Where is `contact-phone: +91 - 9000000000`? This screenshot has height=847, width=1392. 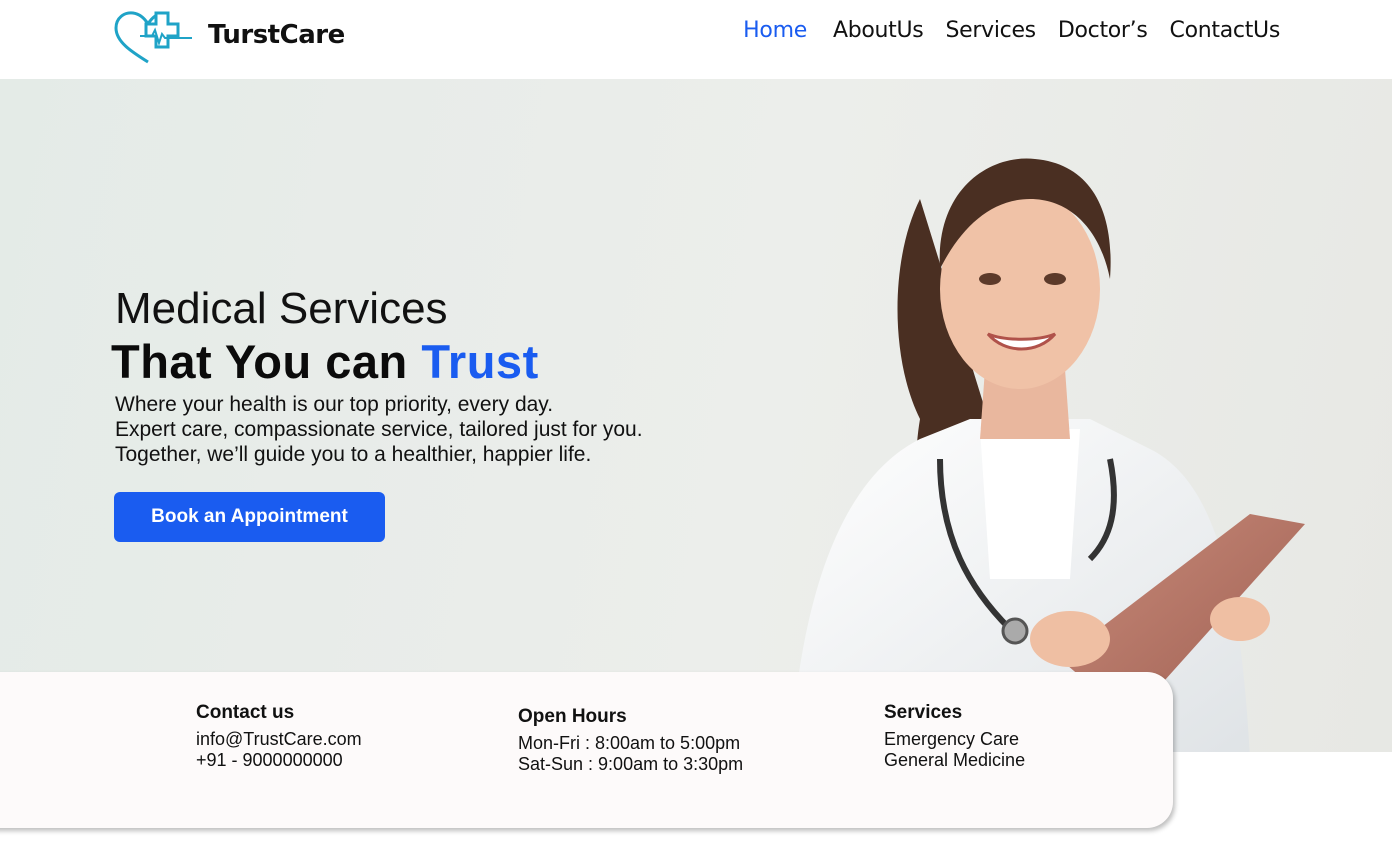 contact-phone: +91 - 9000000000 is located at coordinates (279, 760).